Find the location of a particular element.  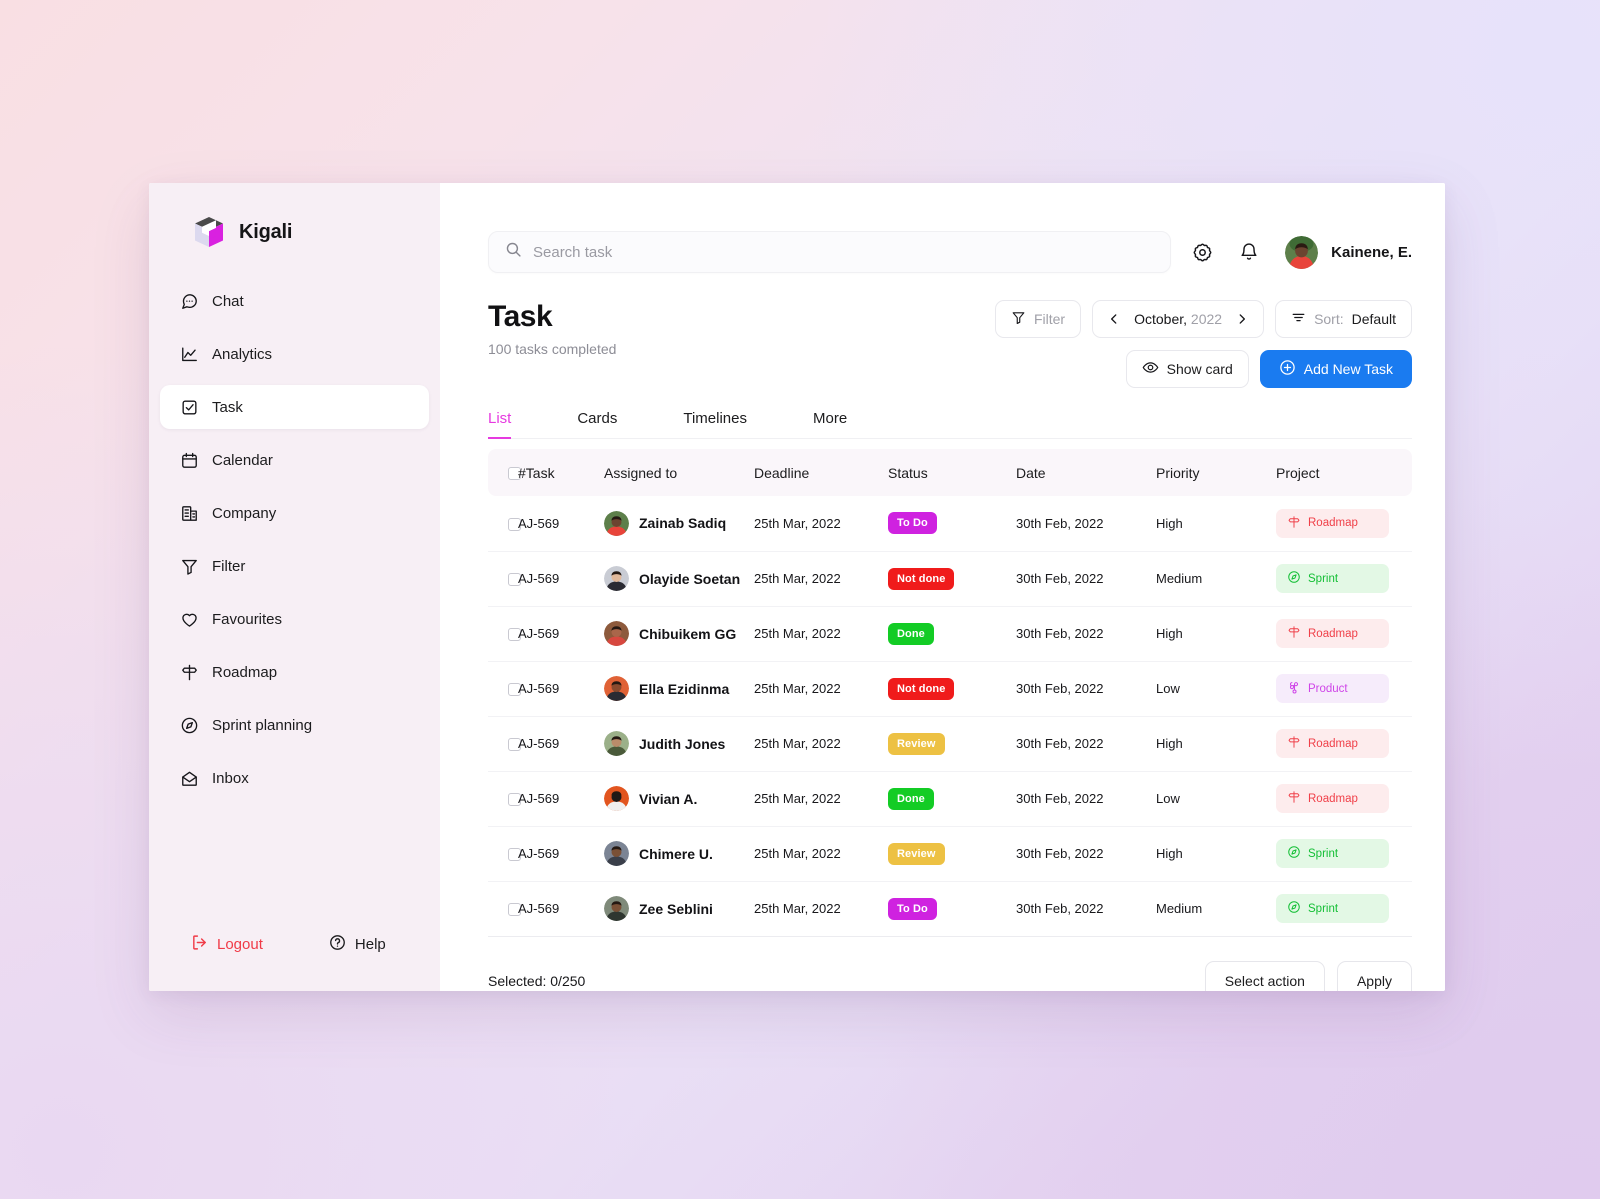

assignee-name: Judith Jones is located at coordinates (682, 743).